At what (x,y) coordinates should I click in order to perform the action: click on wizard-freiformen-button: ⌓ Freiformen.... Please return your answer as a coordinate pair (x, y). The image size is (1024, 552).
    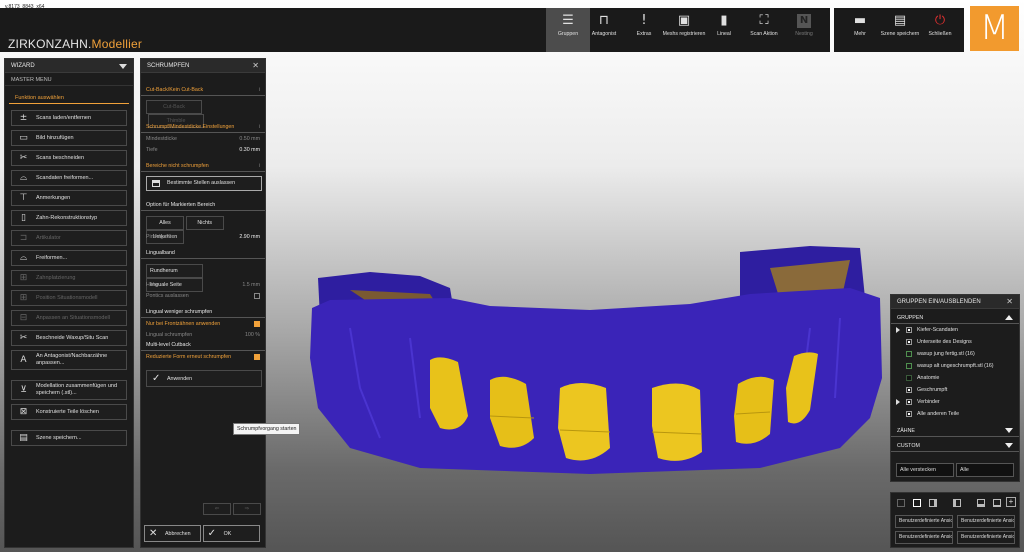
    Looking at the image, I should click on (69, 258).